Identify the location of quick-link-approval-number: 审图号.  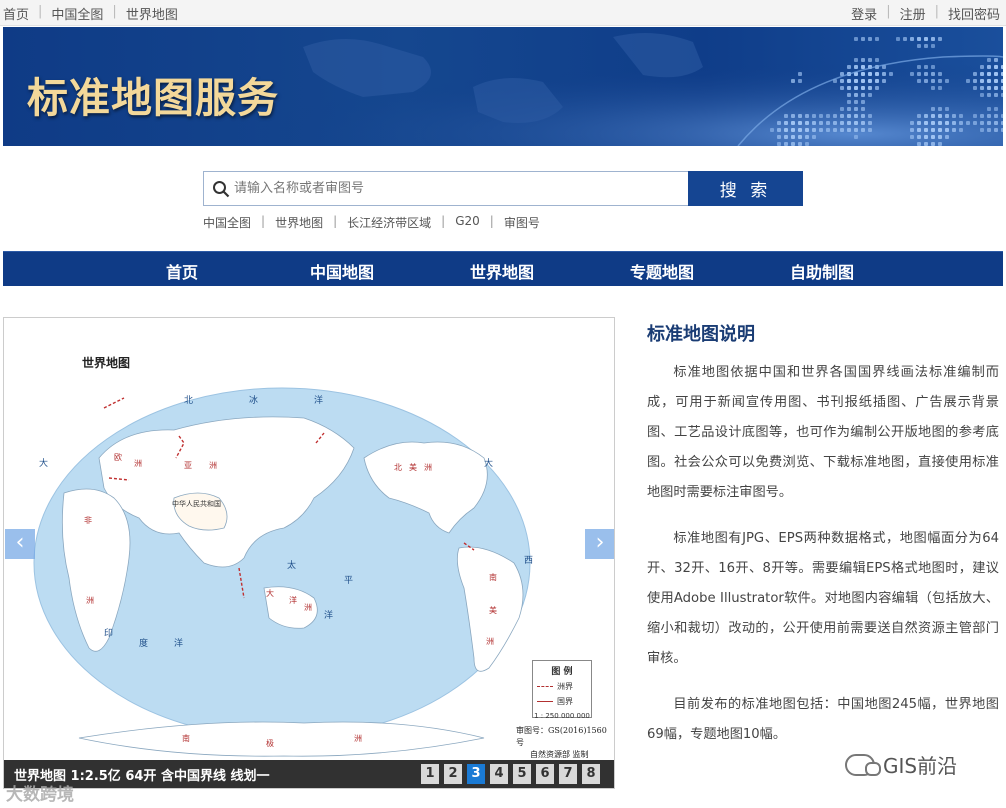
(522, 222).